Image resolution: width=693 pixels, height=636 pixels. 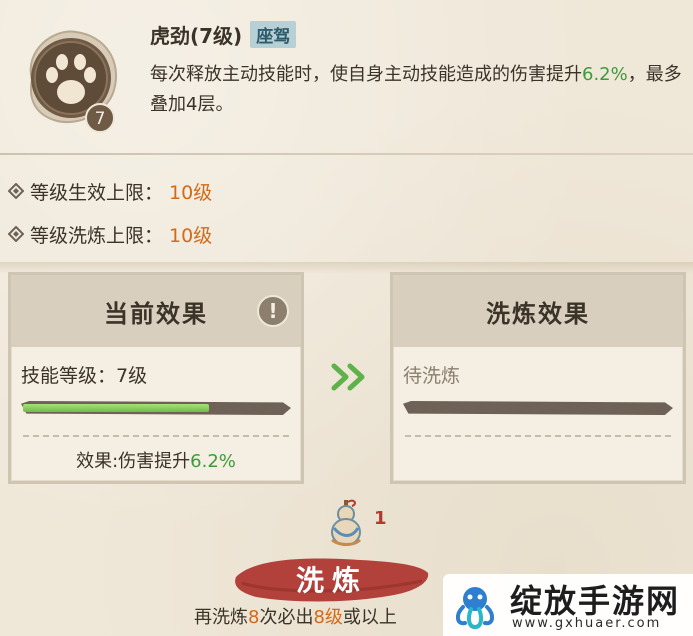 I want to click on limit-refine-label: 等级洗炼上限：, so click(x=97, y=235).